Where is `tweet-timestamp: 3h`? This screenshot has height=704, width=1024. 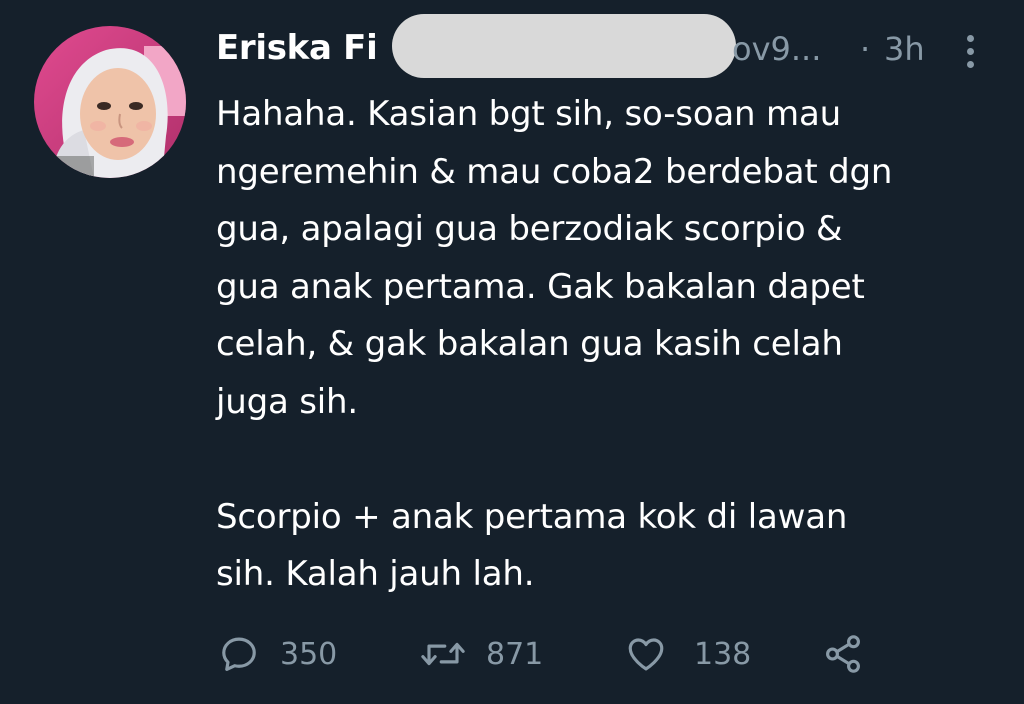
tweet-timestamp: 3h is located at coordinates (904, 49).